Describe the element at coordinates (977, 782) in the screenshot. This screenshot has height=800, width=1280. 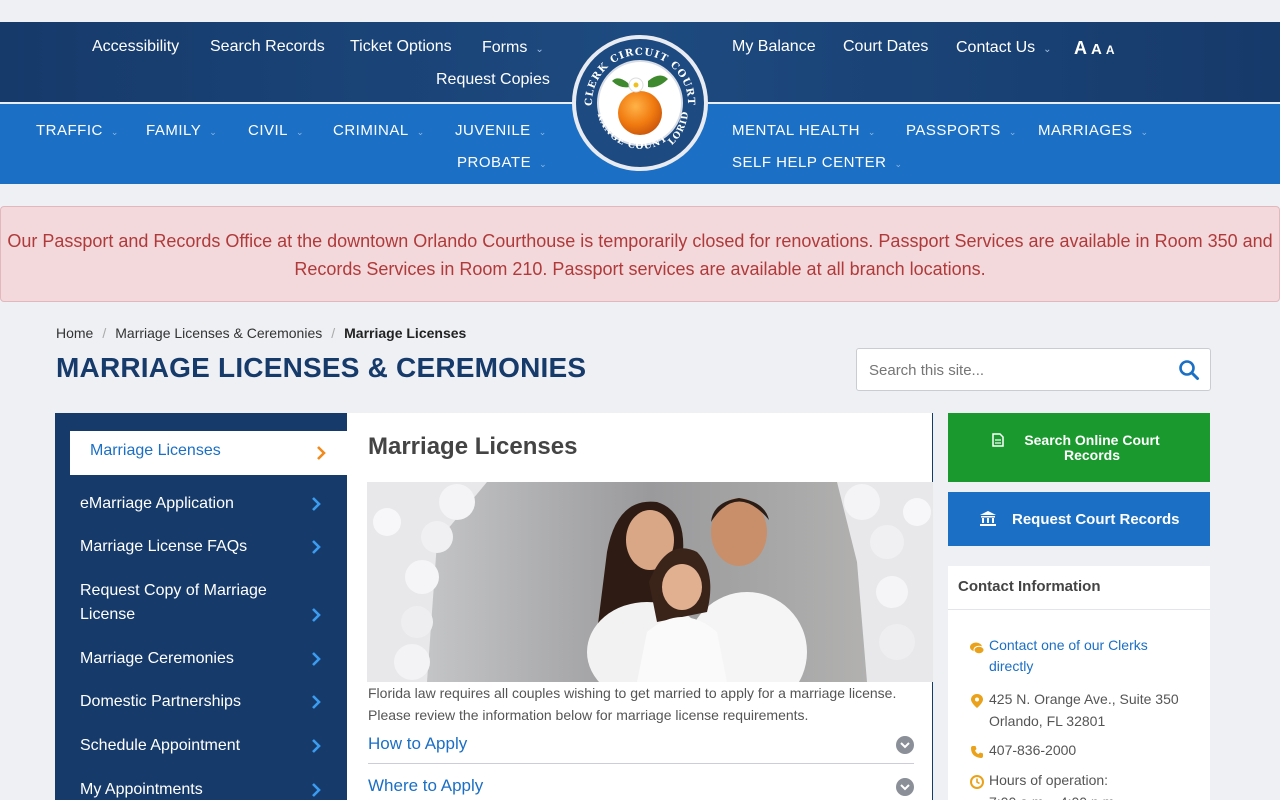
I see `clock-icon` at that location.